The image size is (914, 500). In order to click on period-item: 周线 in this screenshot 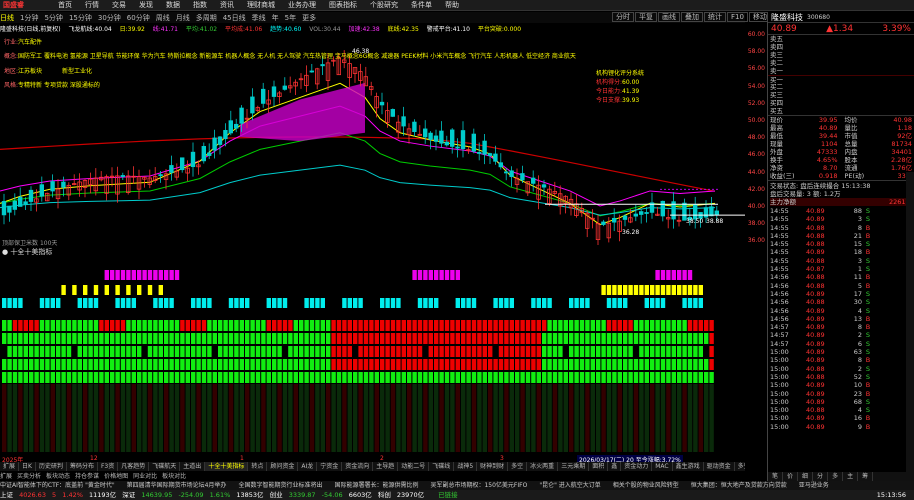, I will do `click(163, 18)`.